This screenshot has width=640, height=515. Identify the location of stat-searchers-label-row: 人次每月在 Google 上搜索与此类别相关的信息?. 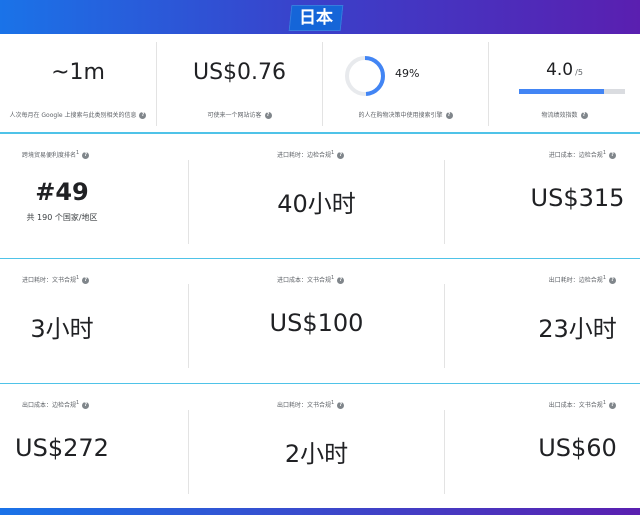
(78, 114).